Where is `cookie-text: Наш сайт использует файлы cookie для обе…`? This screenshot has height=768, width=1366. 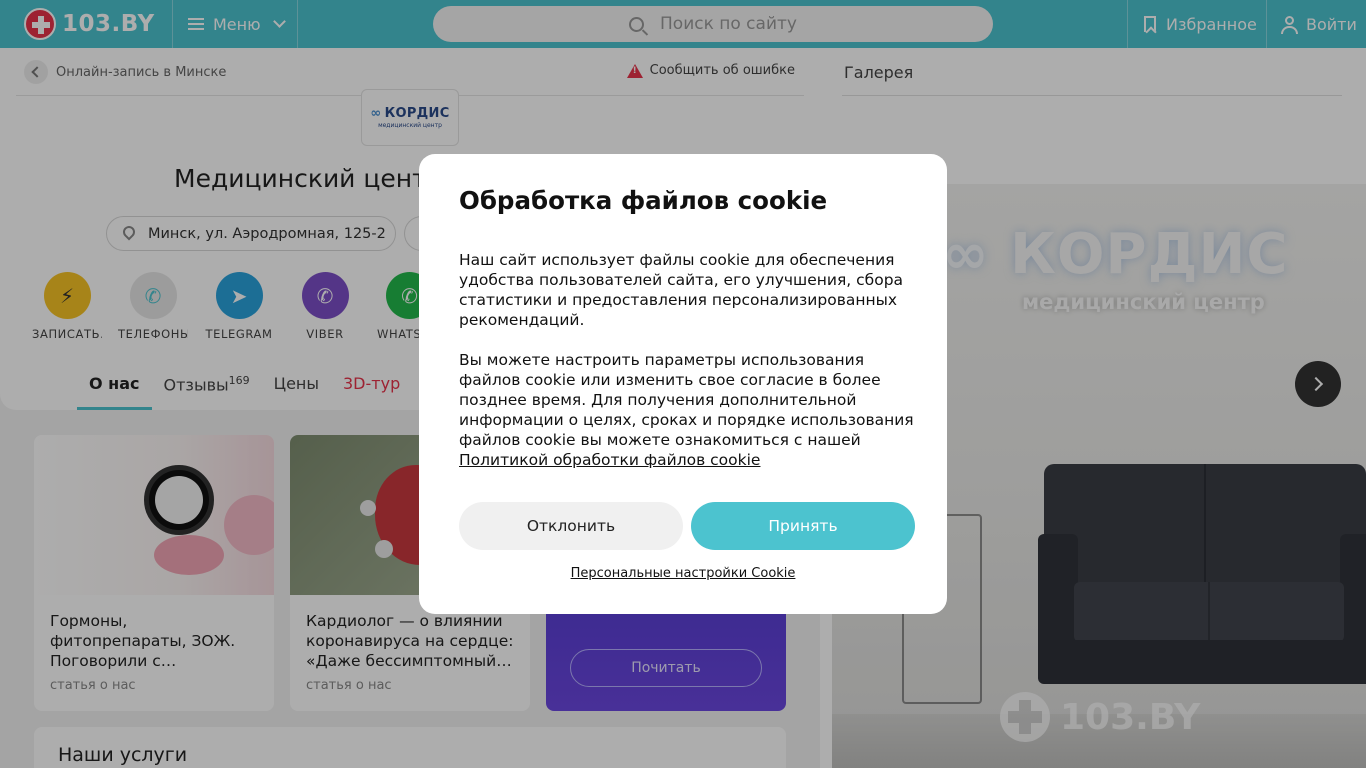
cookie-text: Наш сайт использует файлы cookie для обе… is located at coordinates (686, 360).